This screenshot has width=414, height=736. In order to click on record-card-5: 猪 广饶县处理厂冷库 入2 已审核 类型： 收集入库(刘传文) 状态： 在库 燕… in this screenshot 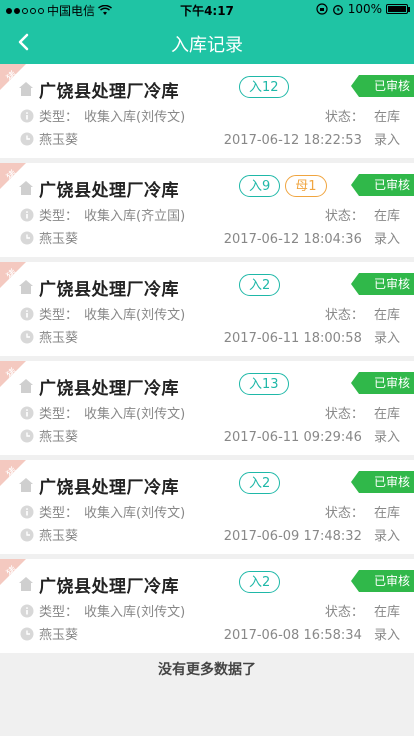, I will do `click(207, 509)`.